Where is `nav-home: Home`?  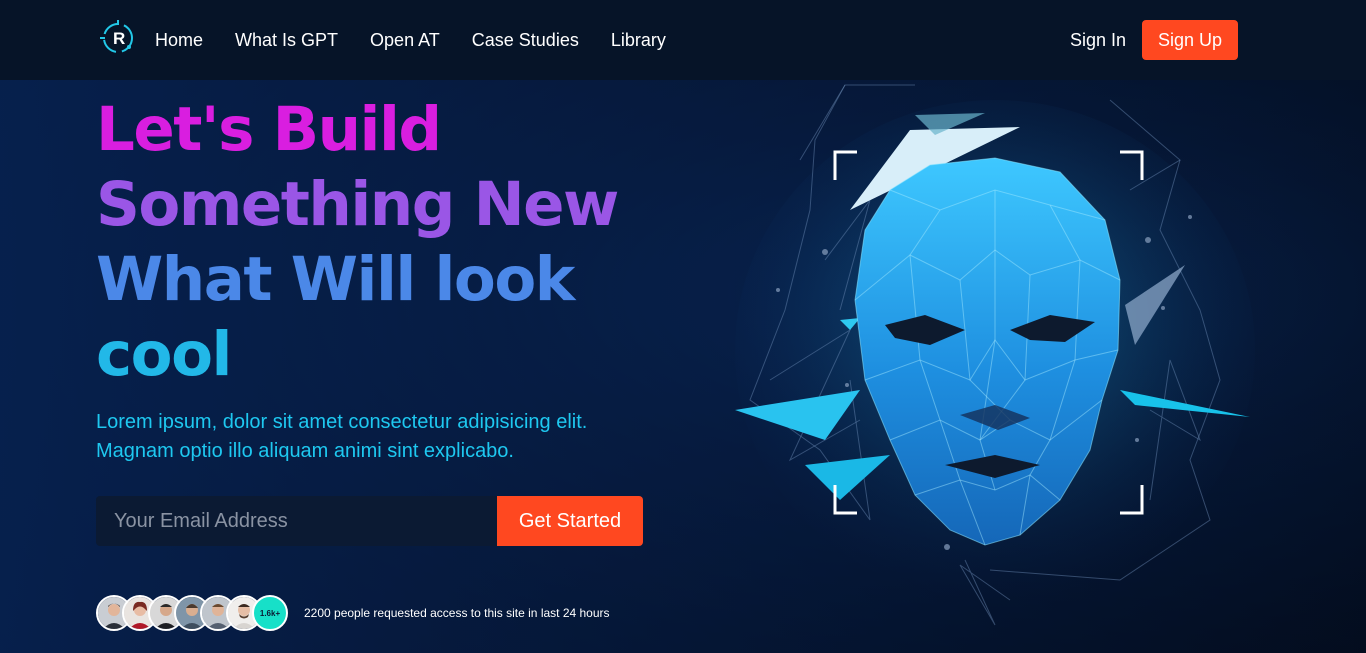
nav-home: Home is located at coordinates (179, 40).